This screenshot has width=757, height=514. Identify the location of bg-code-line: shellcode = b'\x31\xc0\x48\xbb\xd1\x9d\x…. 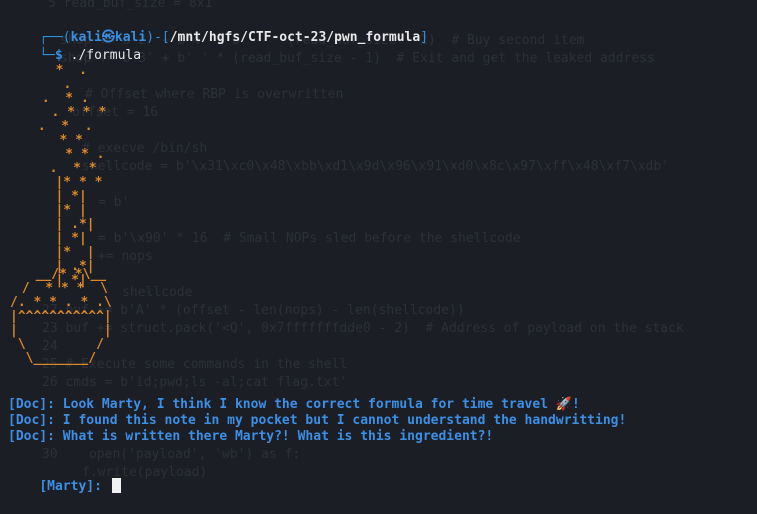
(375, 166).